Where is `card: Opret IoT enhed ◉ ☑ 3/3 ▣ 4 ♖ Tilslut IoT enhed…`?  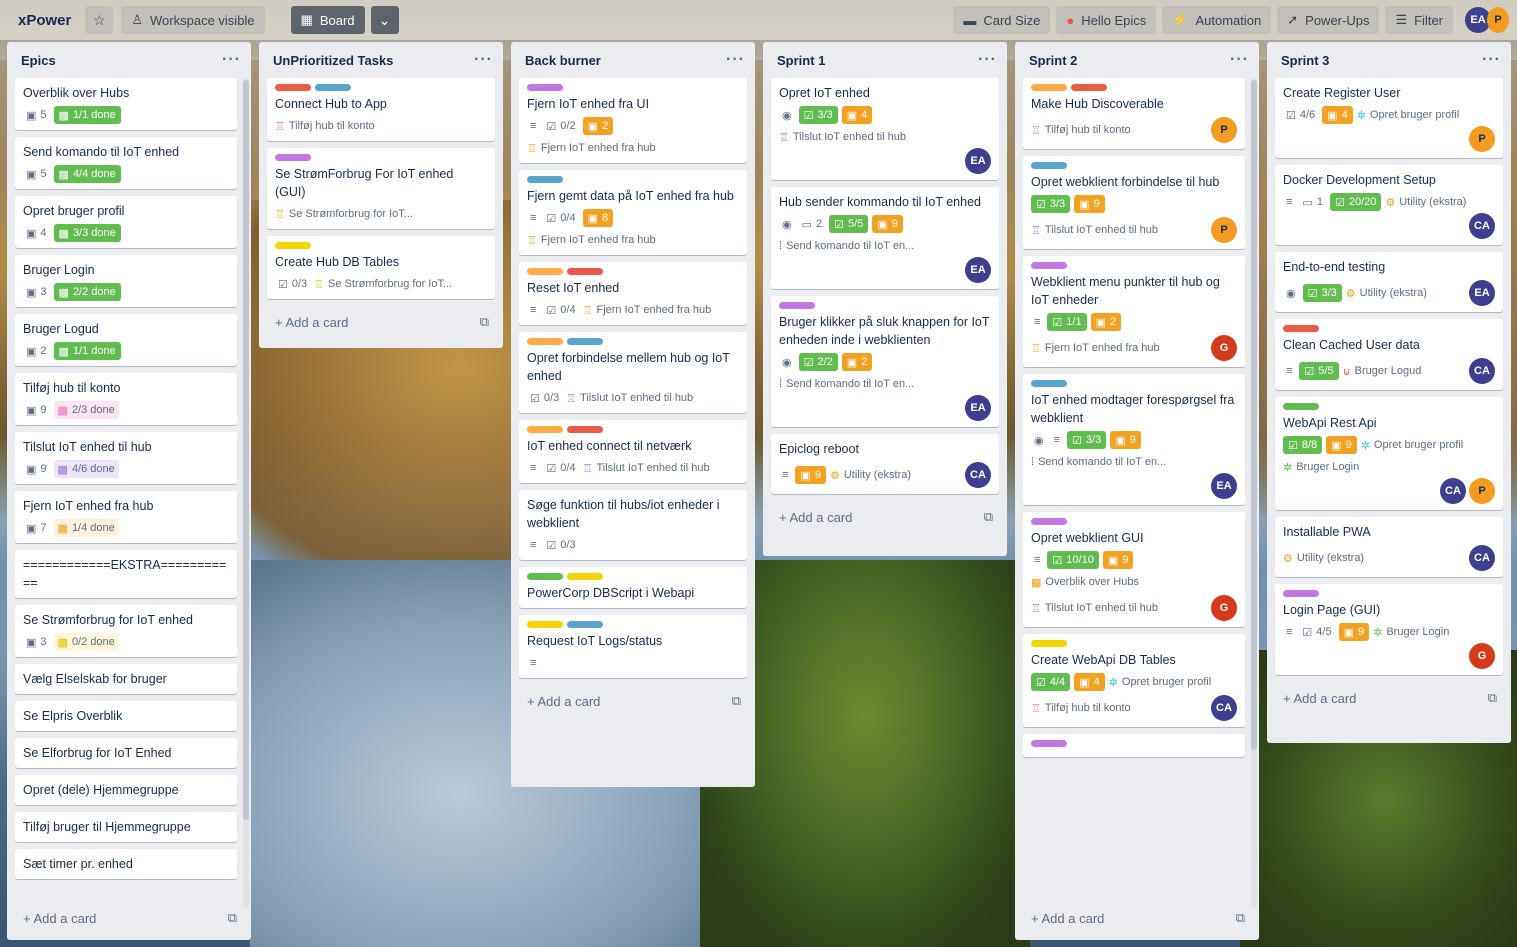 card: Opret IoT enhed ◉ ☑ 3/3 ▣ 4 ♖ Tilslut IoT enhed… is located at coordinates (885, 129).